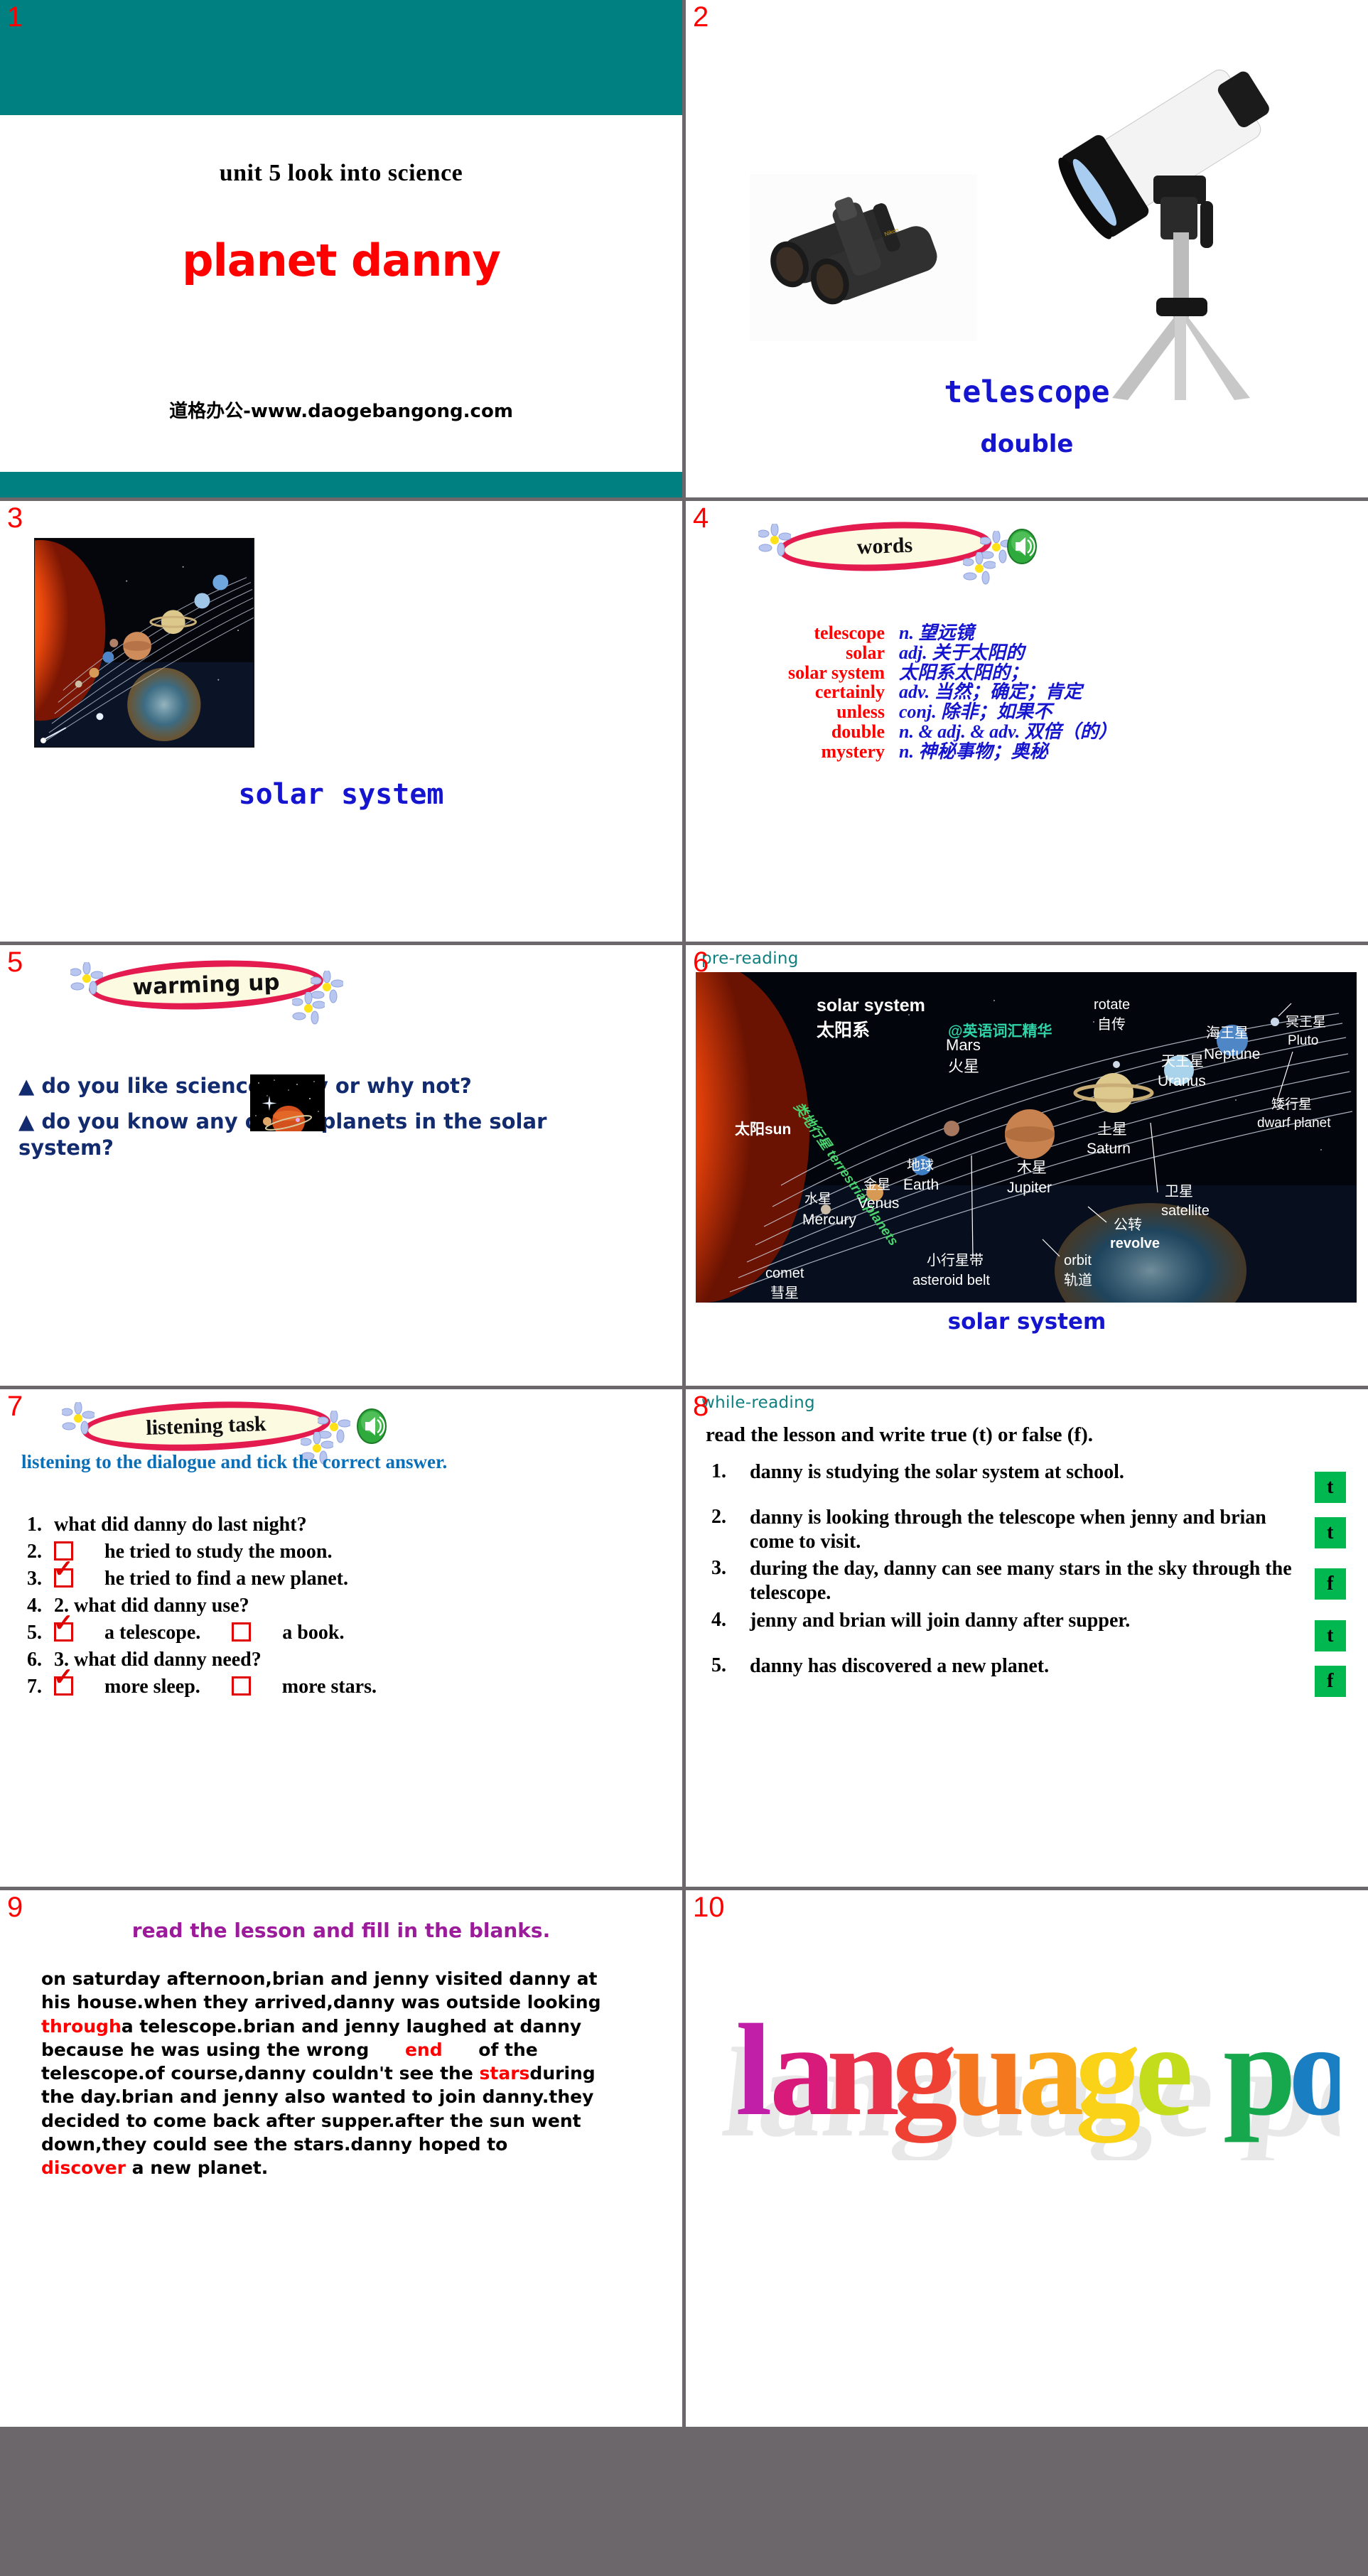 Image resolution: width=1368 pixels, height=2576 pixels. Describe the element at coordinates (206, 1426) in the screenshot. I see `banner-label: listening task` at that location.